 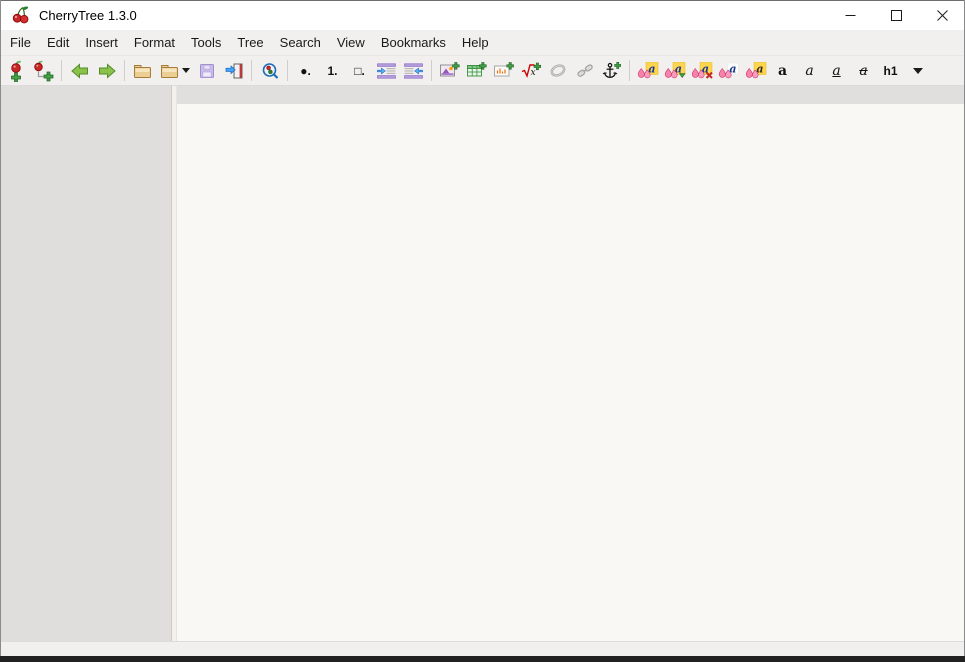 What do you see at coordinates (88, 15) in the screenshot?
I see `window-title: CherryTree 1.3.0` at bounding box center [88, 15].